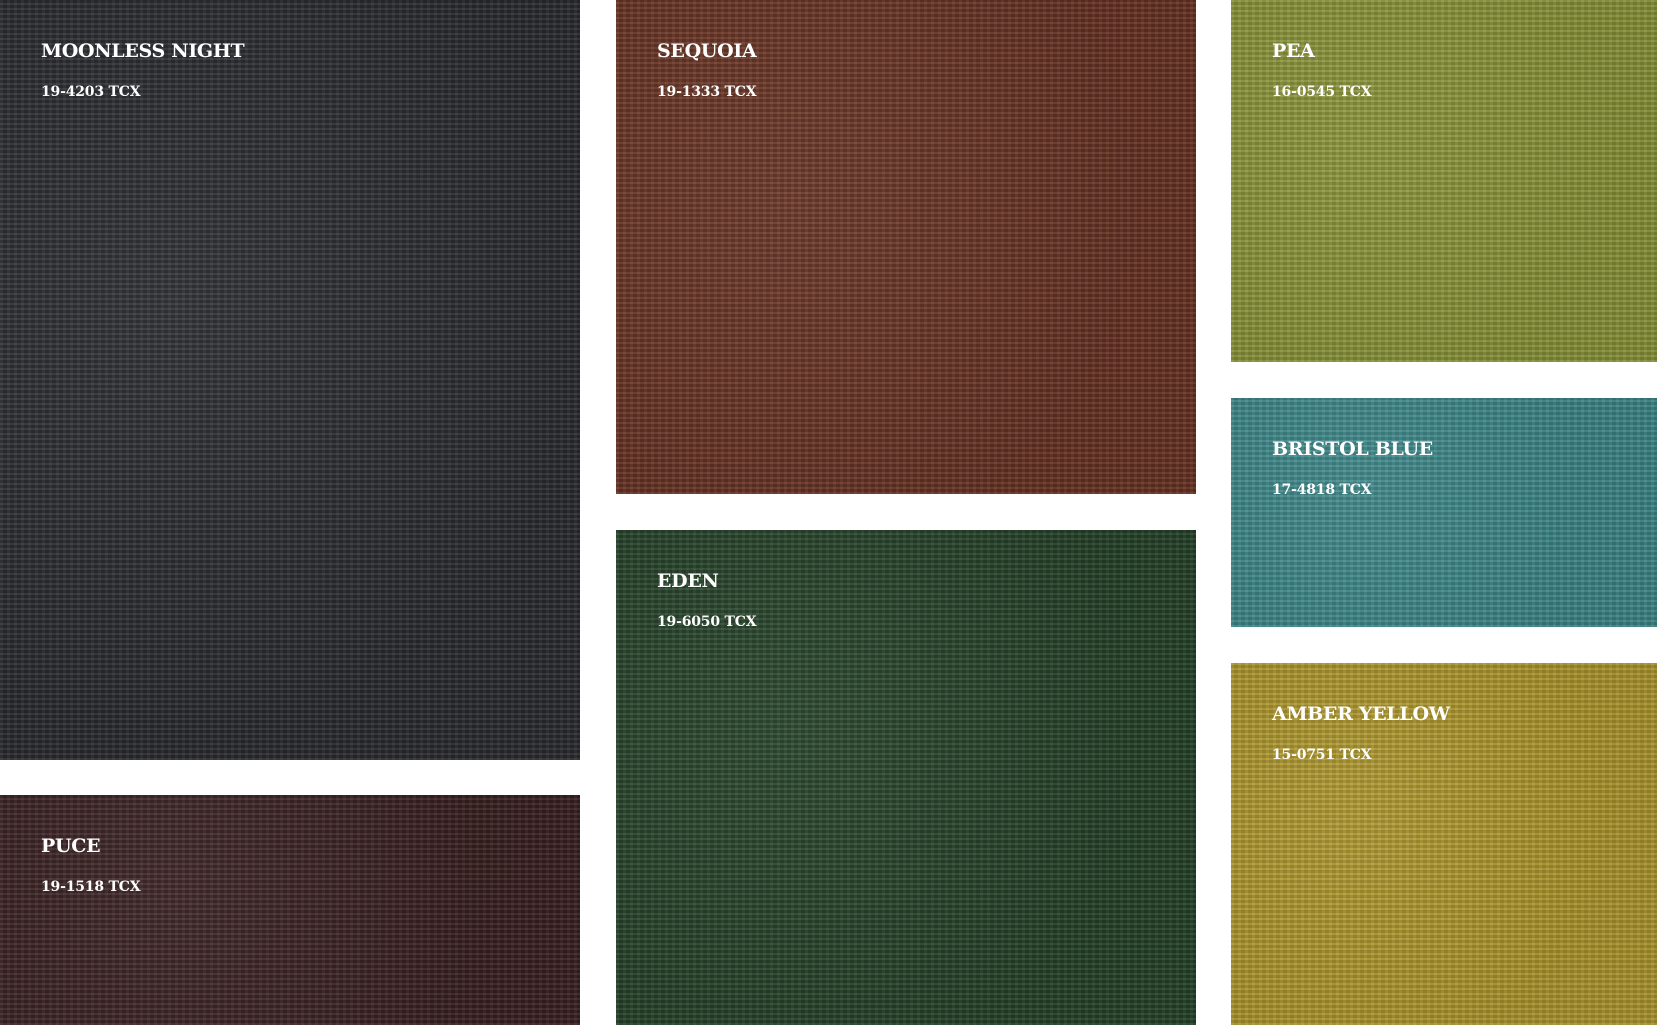 This screenshot has width=1657, height=1025. Describe the element at coordinates (1444, 512) in the screenshot. I see `swatch-bristol-blue: BRISTOL BLUE 17-4818 TCX` at that location.